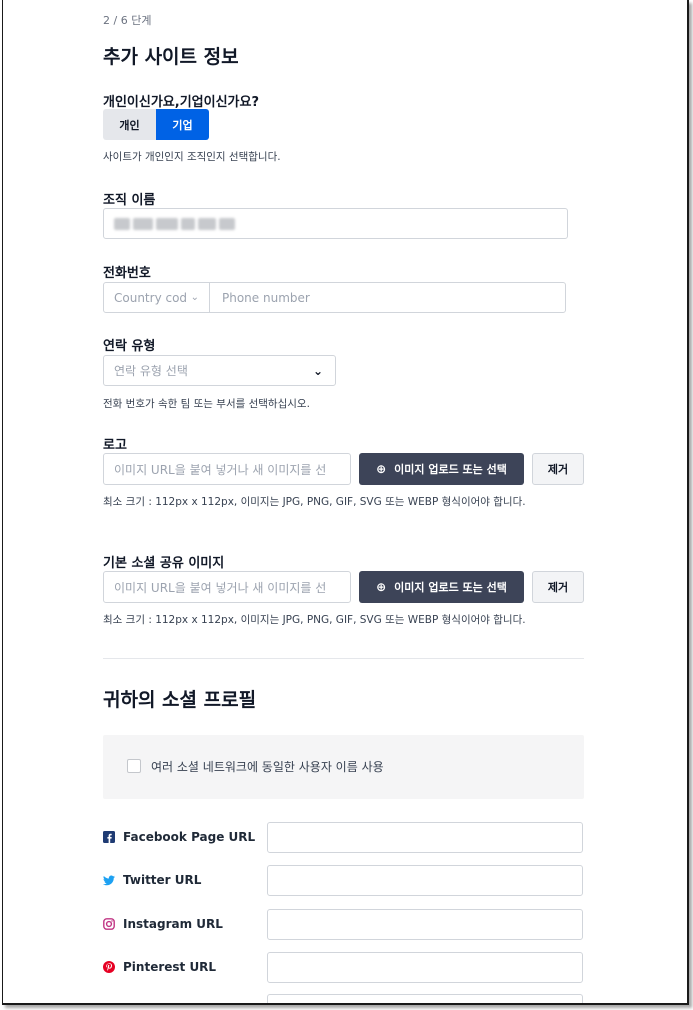 This screenshot has height=1010, width=693. Describe the element at coordinates (558, 587) in the screenshot. I see `social-image-remove-button: 제거` at that location.